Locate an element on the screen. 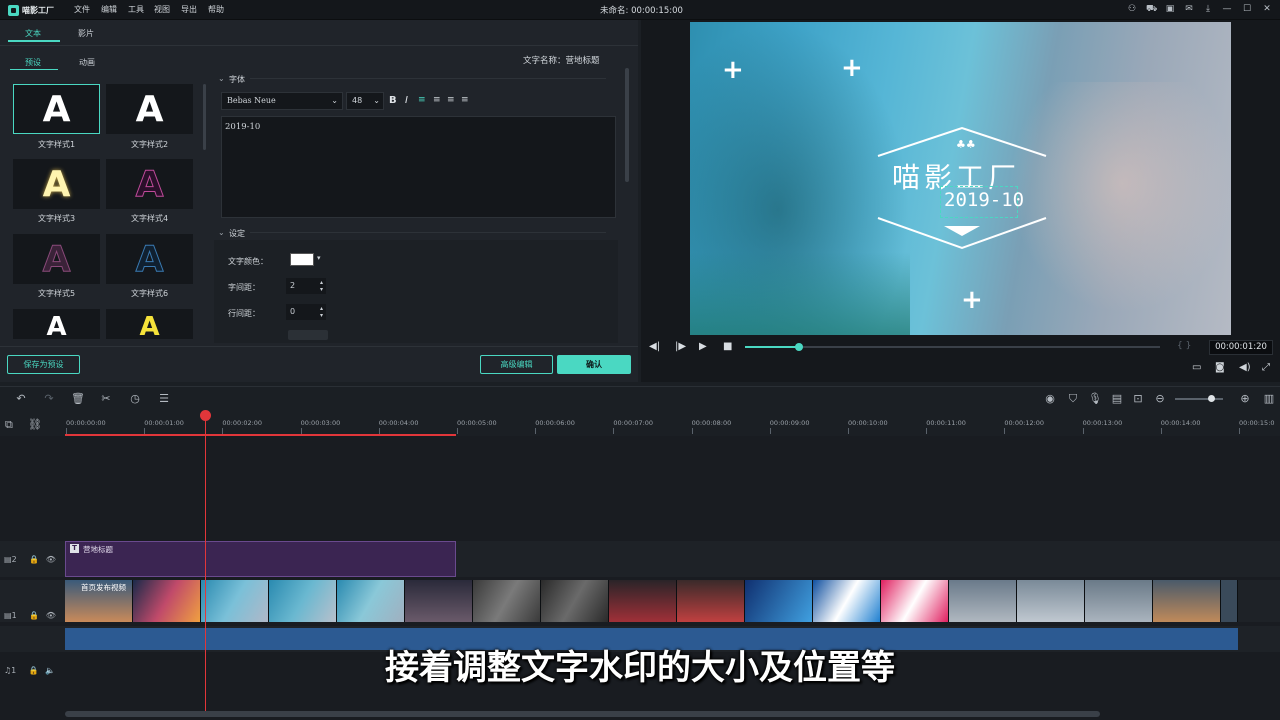 This screenshot has height=720, width=1280. divider is located at coordinates (428, 78).